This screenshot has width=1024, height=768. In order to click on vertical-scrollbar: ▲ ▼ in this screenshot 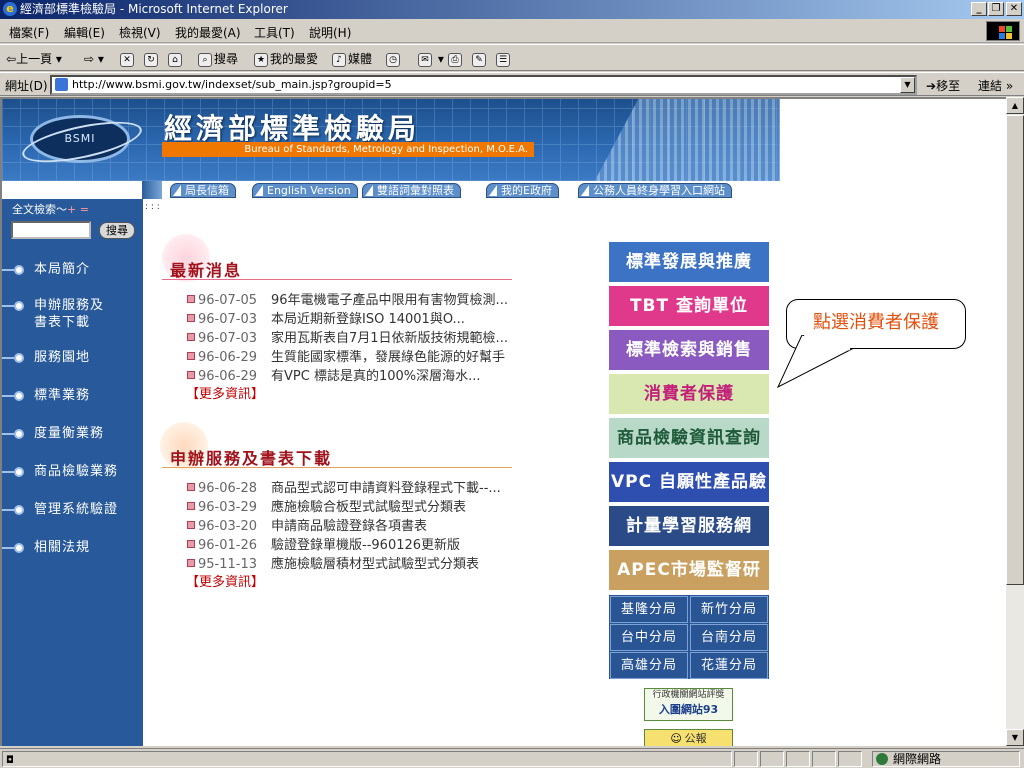, I will do `click(1015, 421)`.